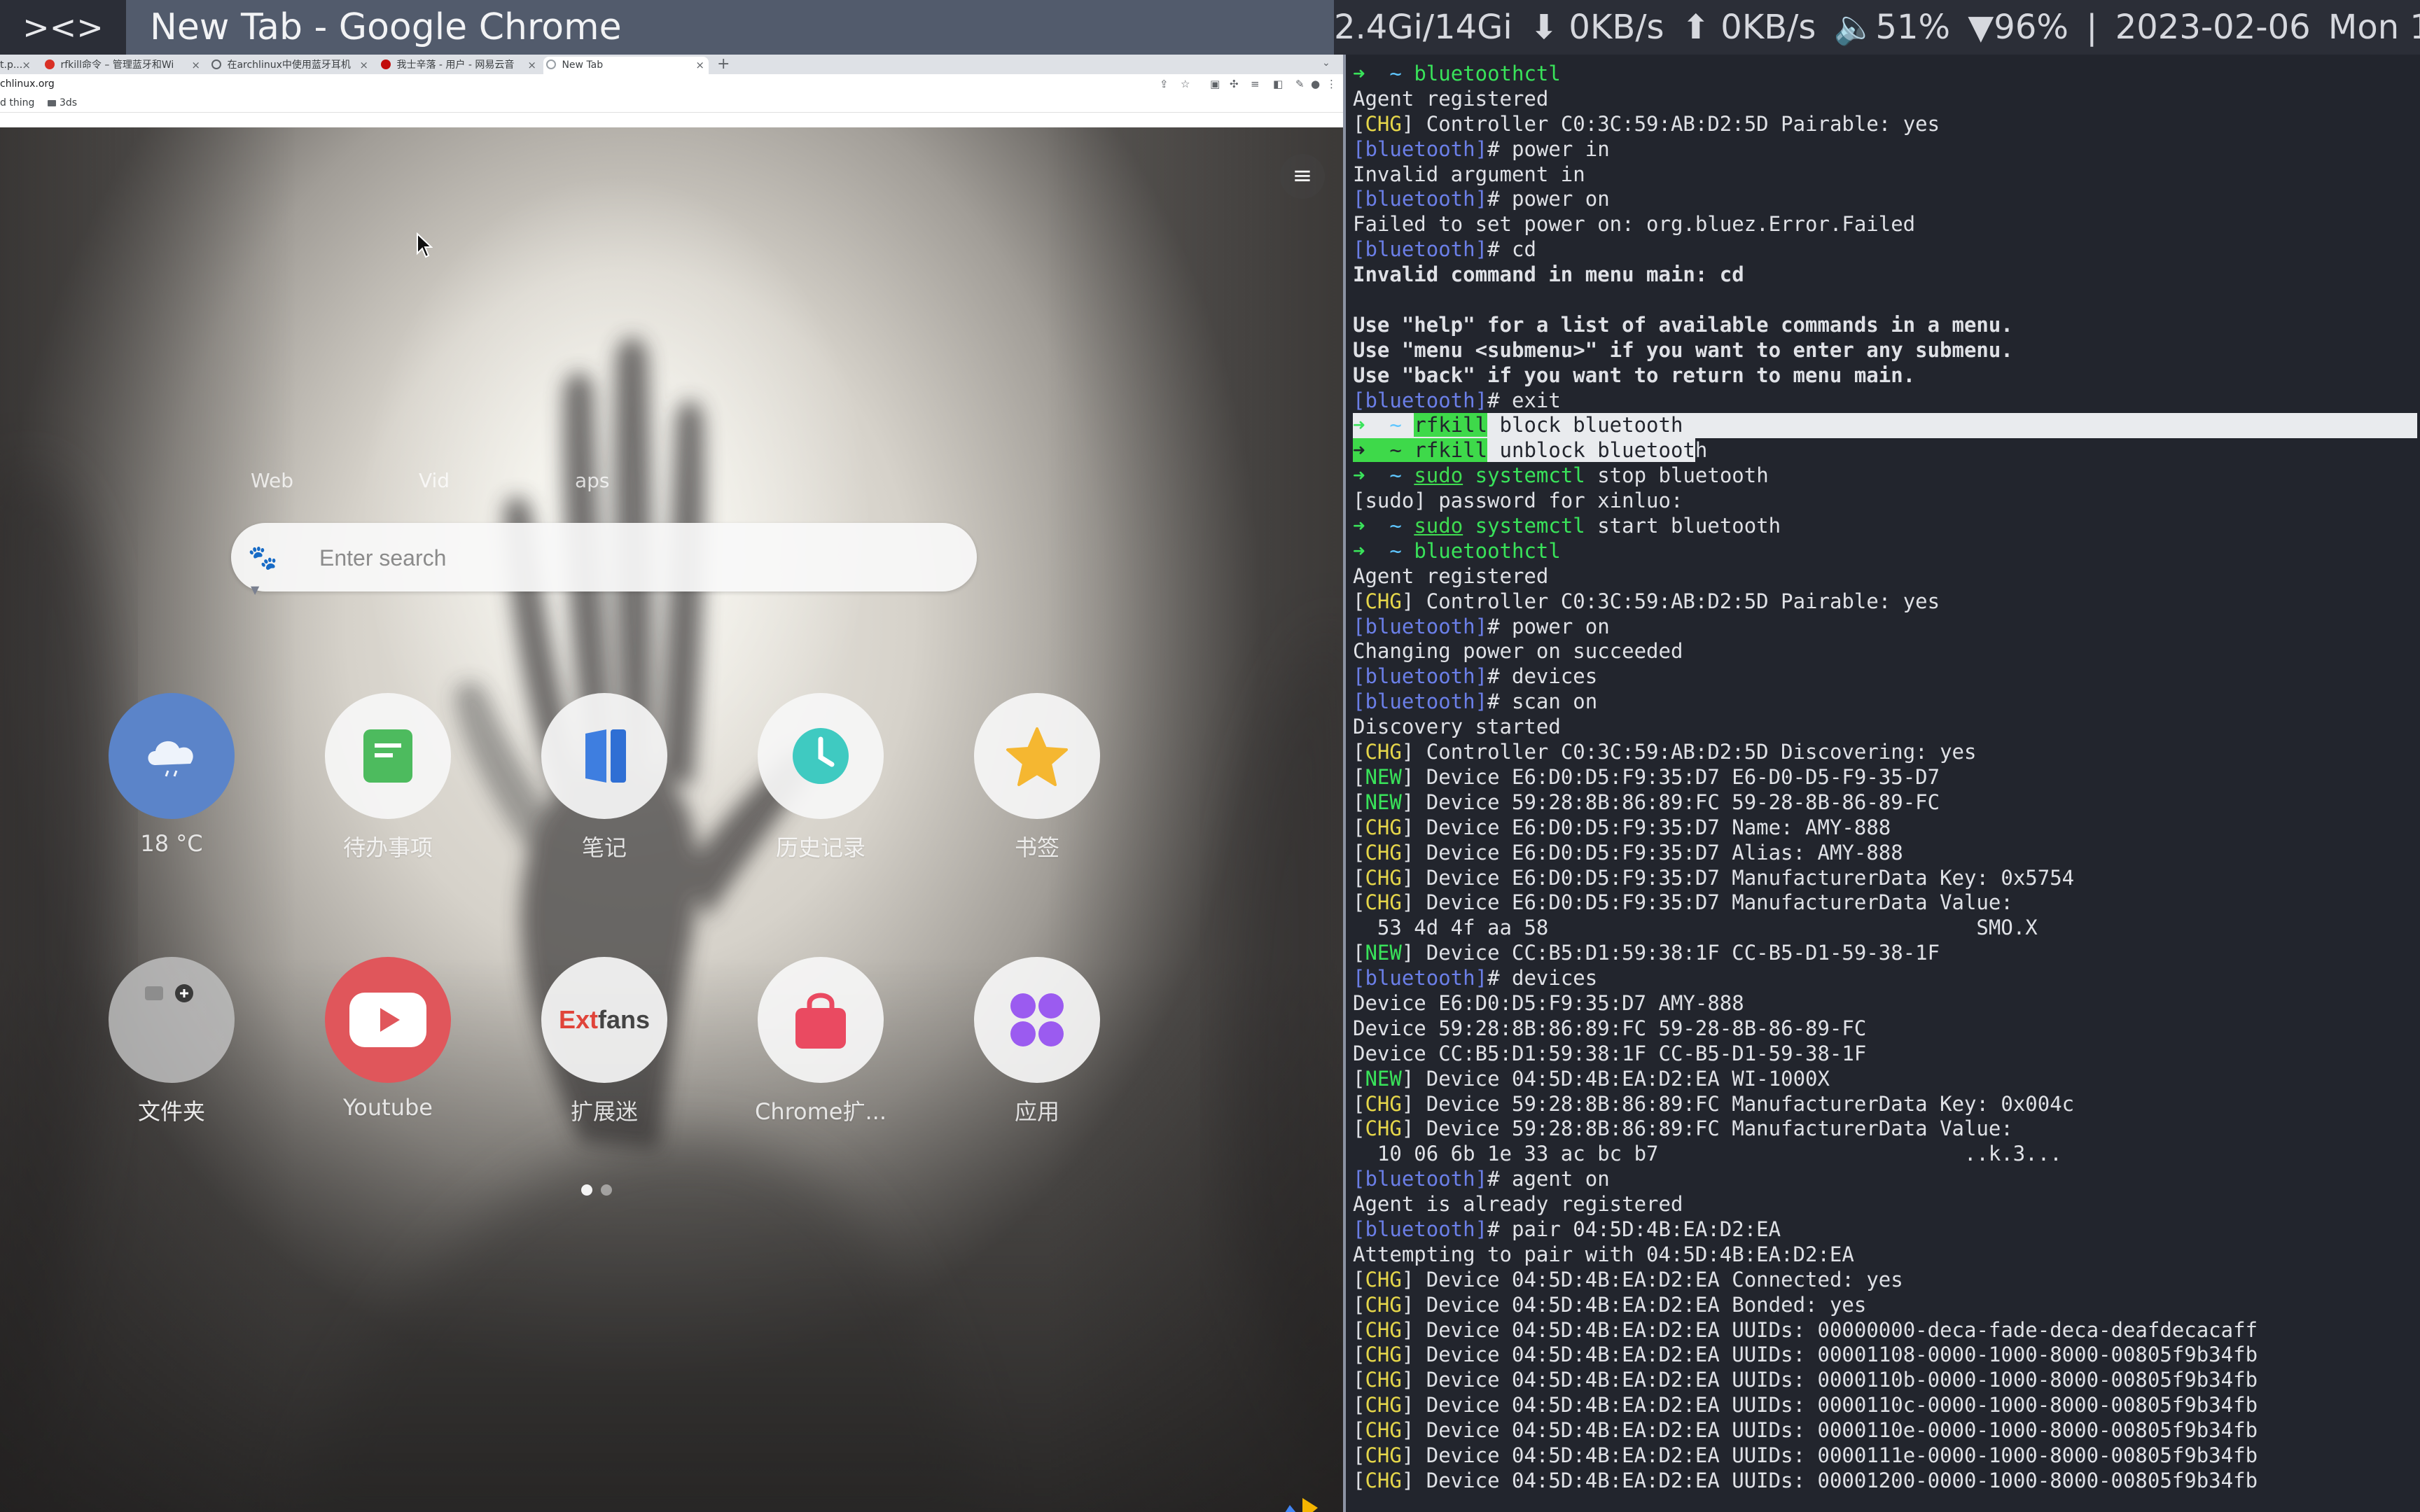 This screenshot has height=1512, width=2420. I want to click on chevron-down-icon: ⌄, so click(1326, 63).